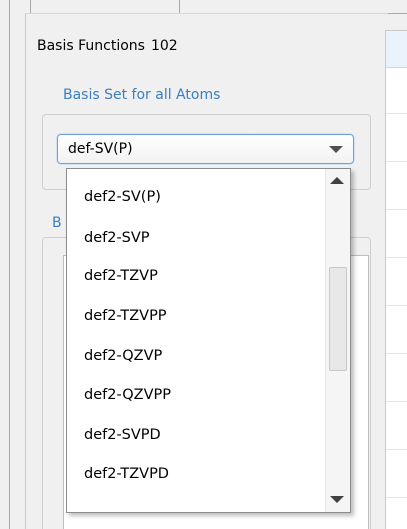  What do you see at coordinates (91, 46) in the screenshot?
I see `basis-functions-label: Basis Functions` at bounding box center [91, 46].